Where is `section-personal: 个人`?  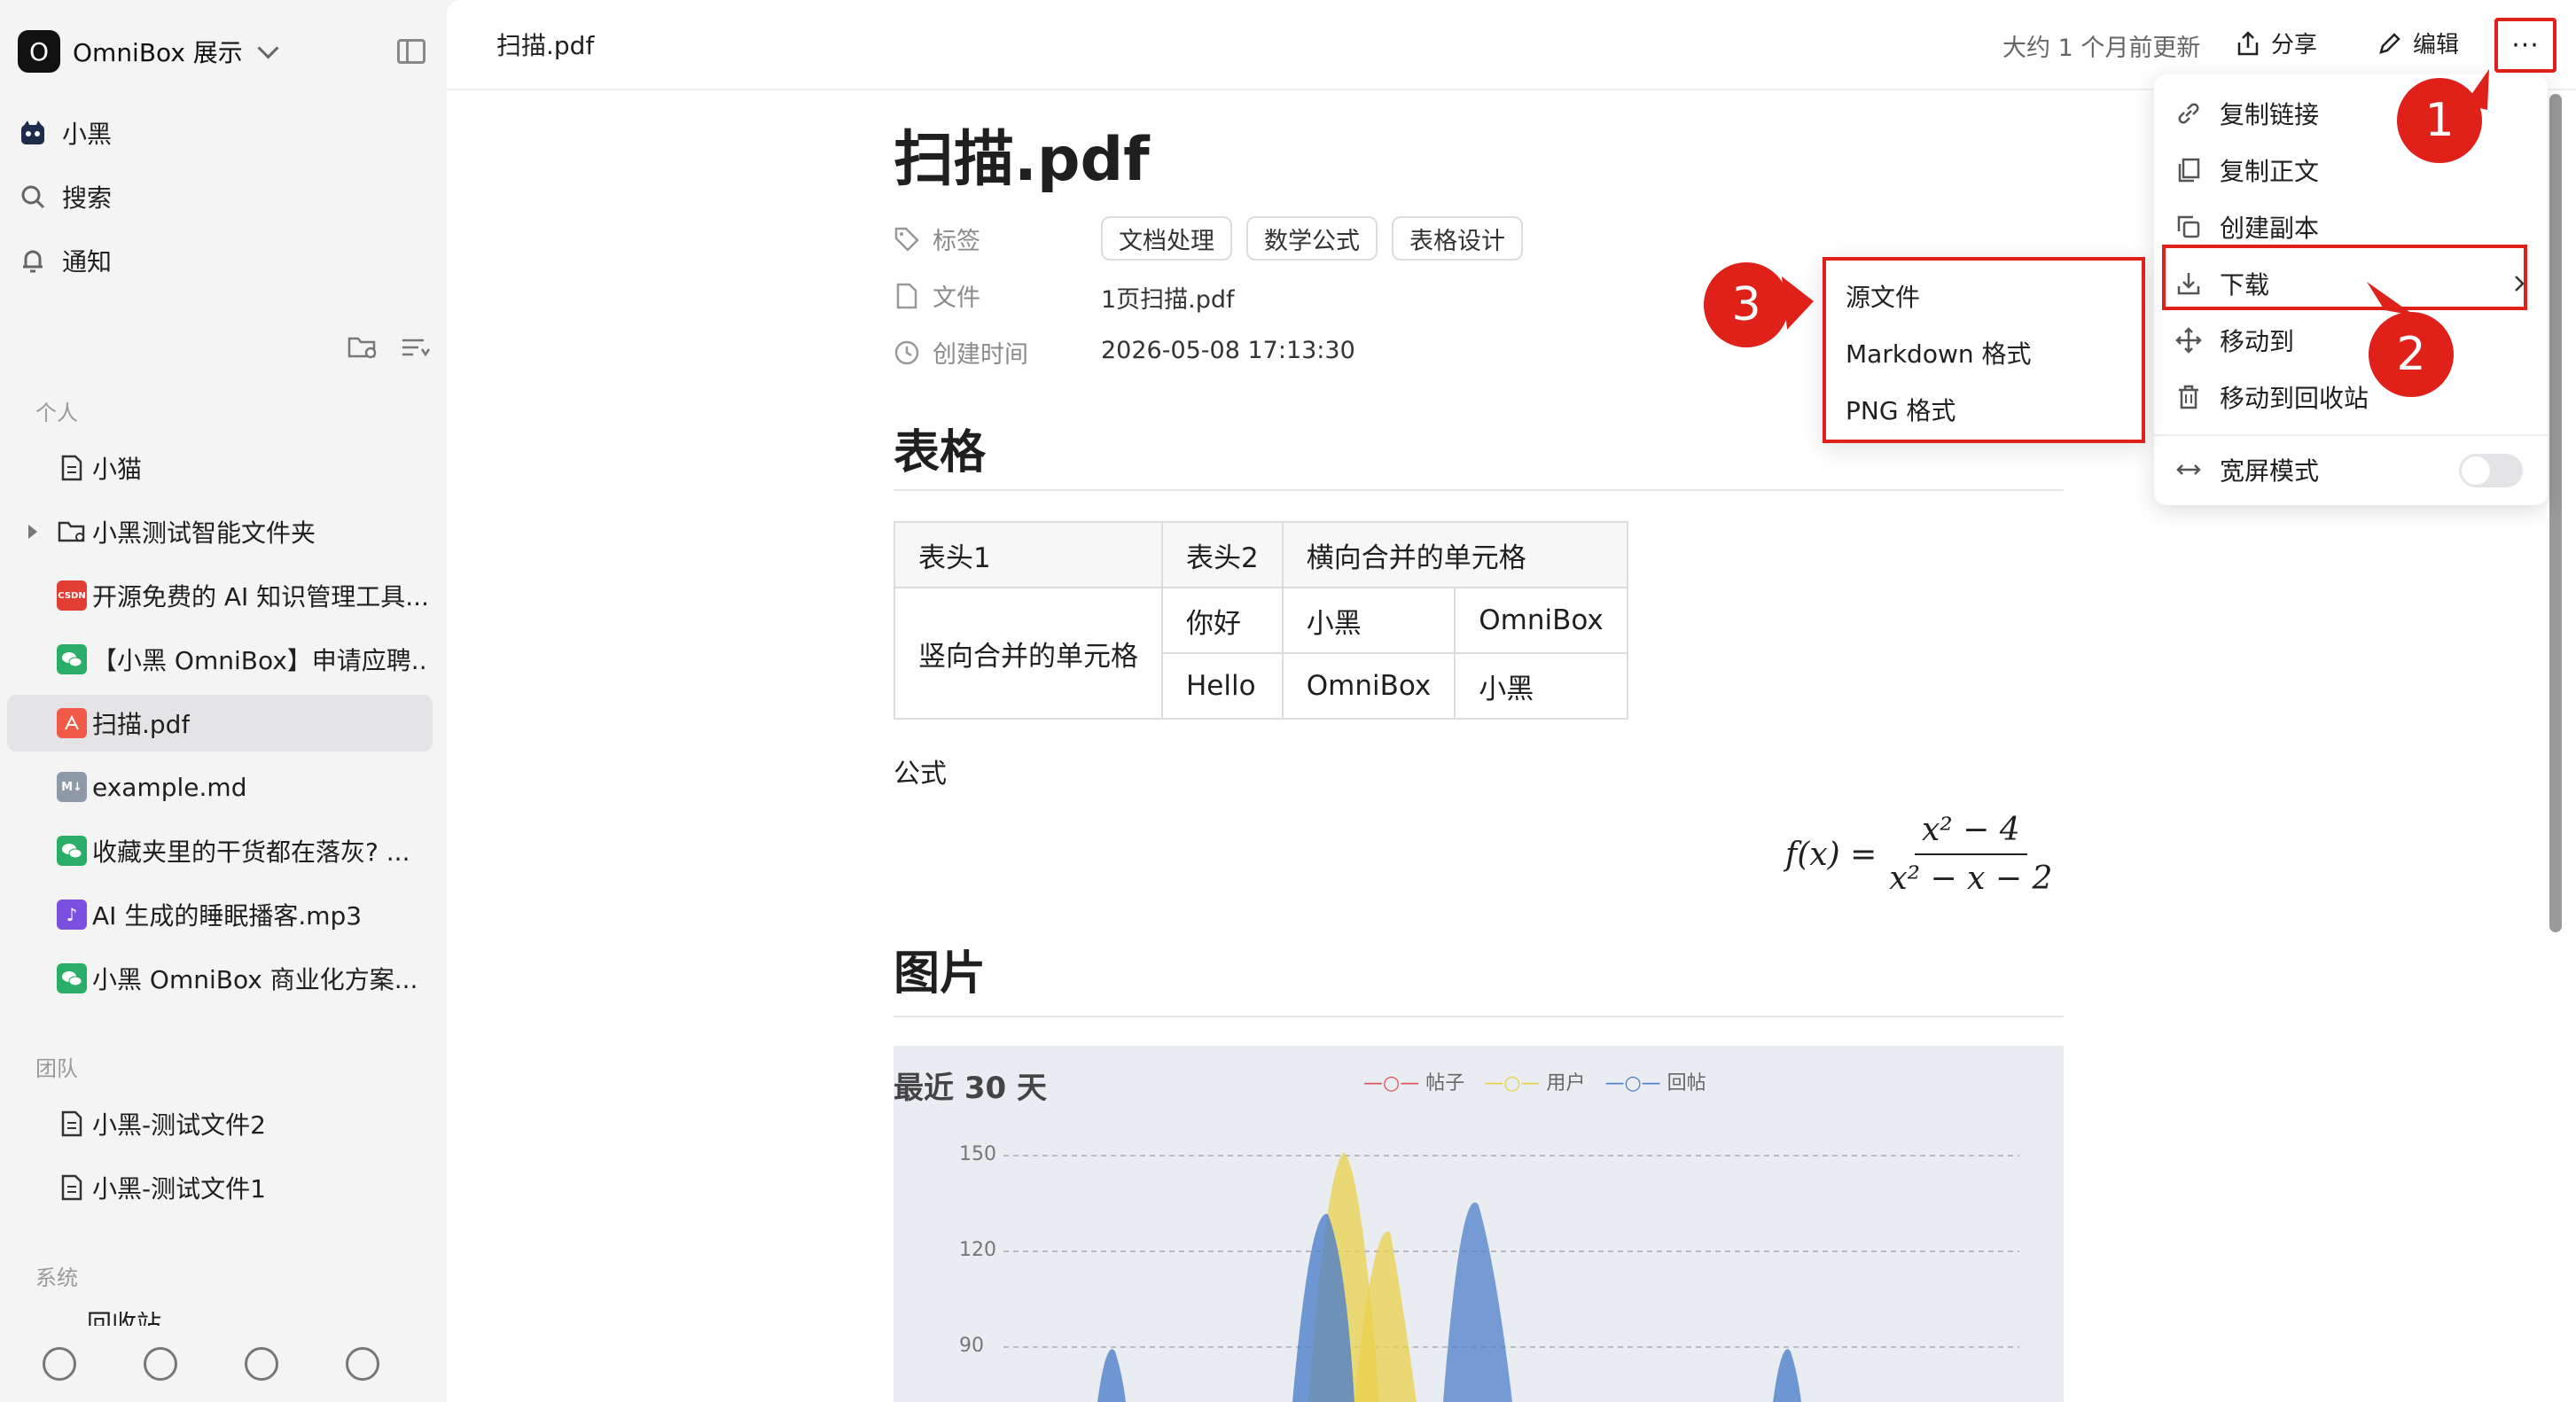
section-personal: 个人 is located at coordinates (56, 413).